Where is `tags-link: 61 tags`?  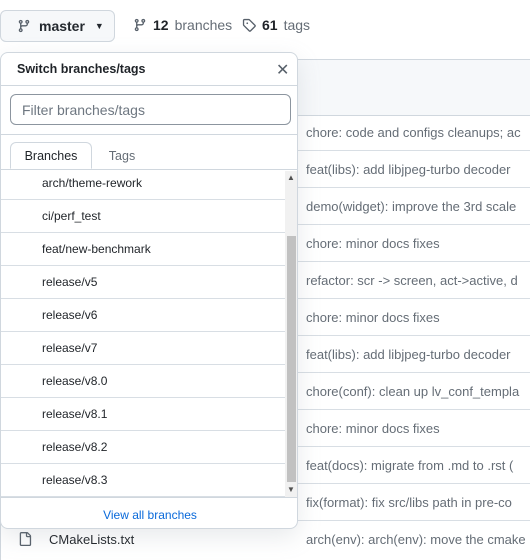 tags-link: 61 tags is located at coordinates (276, 25).